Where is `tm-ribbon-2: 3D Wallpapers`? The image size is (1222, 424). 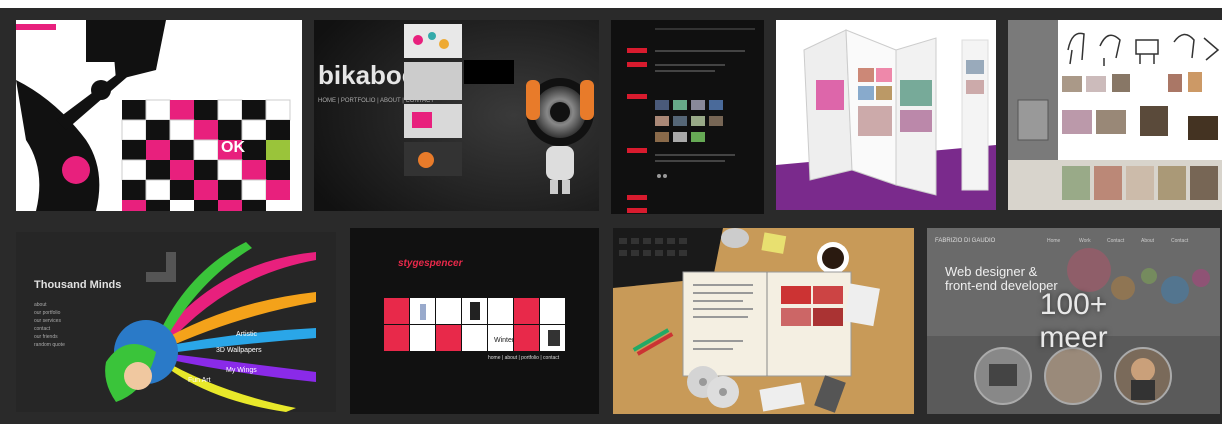
tm-ribbon-2: 3D Wallpapers is located at coordinates (239, 350).